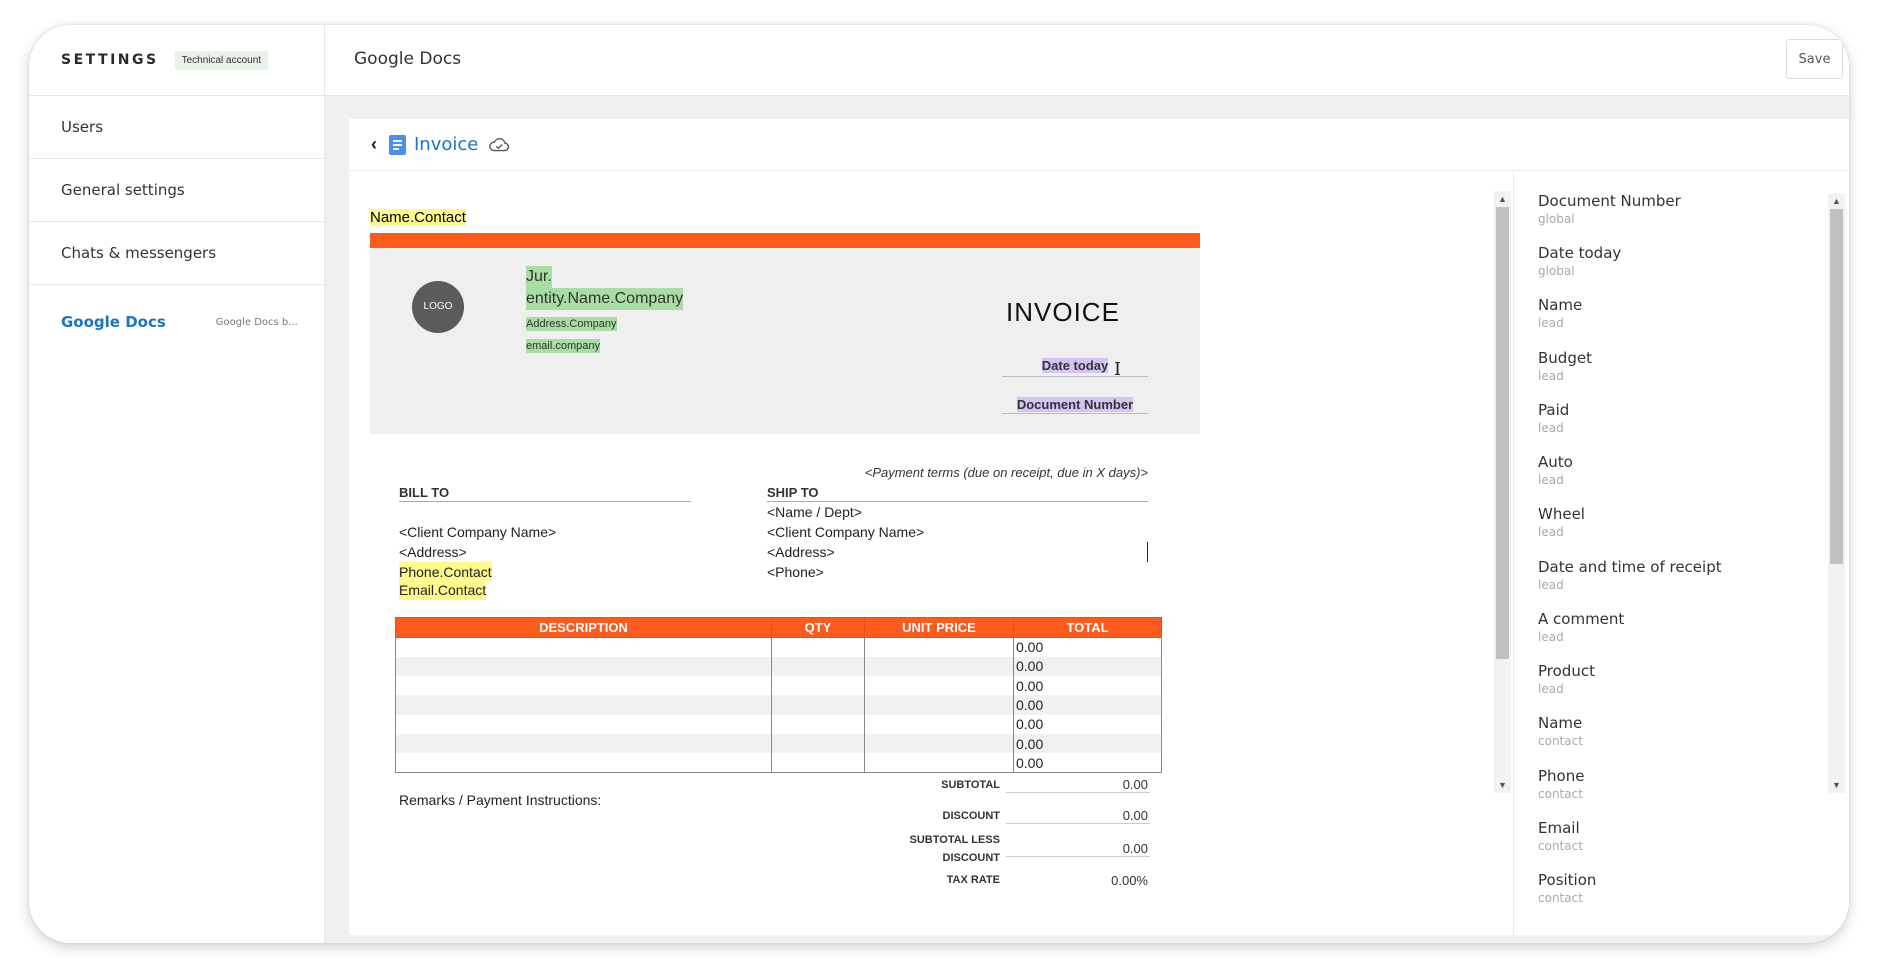 Image resolution: width=1879 pixels, height=975 pixels. What do you see at coordinates (1553, 418) in the screenshot?
I see `field-item: Paid lead` at bounding box center [1553, 418].